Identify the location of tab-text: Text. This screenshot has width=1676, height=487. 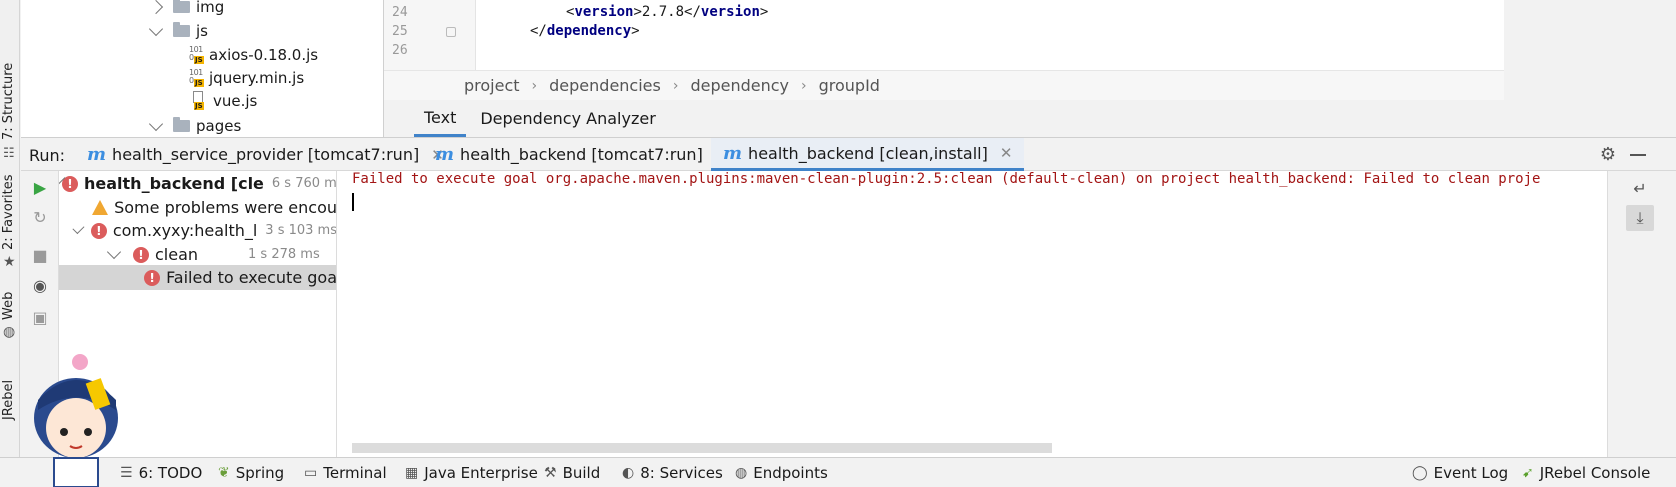
(440, 118).